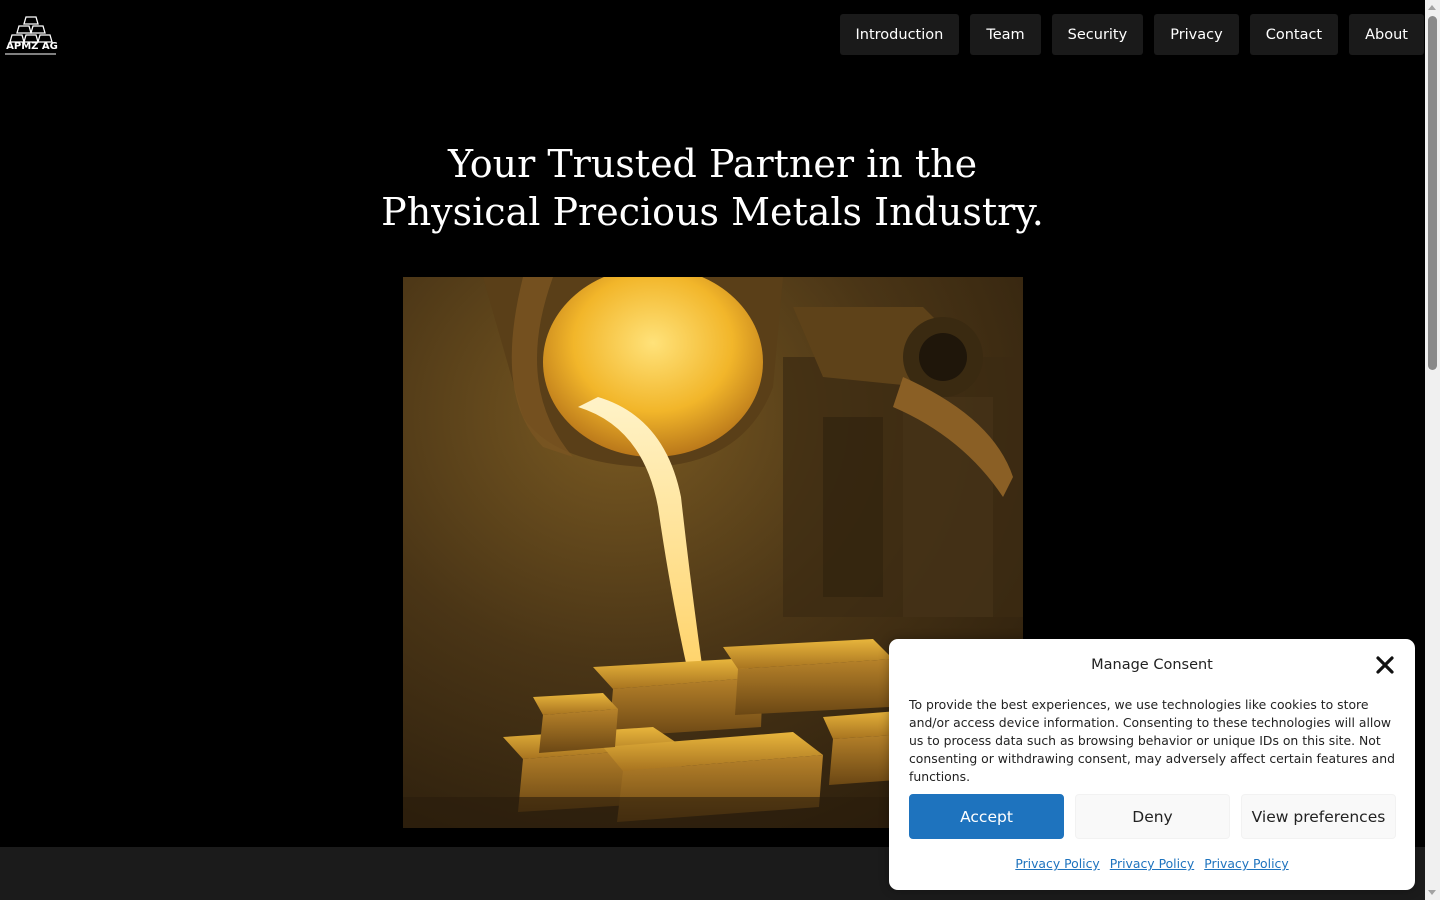  What do you see at coordinates (899, 34) in the screenshot?
I see `nav-introduction: Introduction` at bounding box center [899, 34].